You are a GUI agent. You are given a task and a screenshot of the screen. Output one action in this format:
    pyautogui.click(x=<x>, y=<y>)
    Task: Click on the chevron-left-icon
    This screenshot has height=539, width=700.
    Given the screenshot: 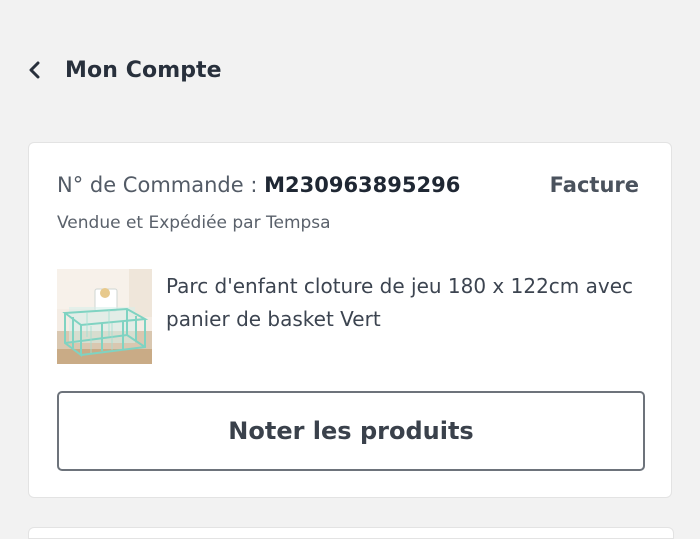 What is the action you would take?
    pyautogui.click(x=39, y=70)
    